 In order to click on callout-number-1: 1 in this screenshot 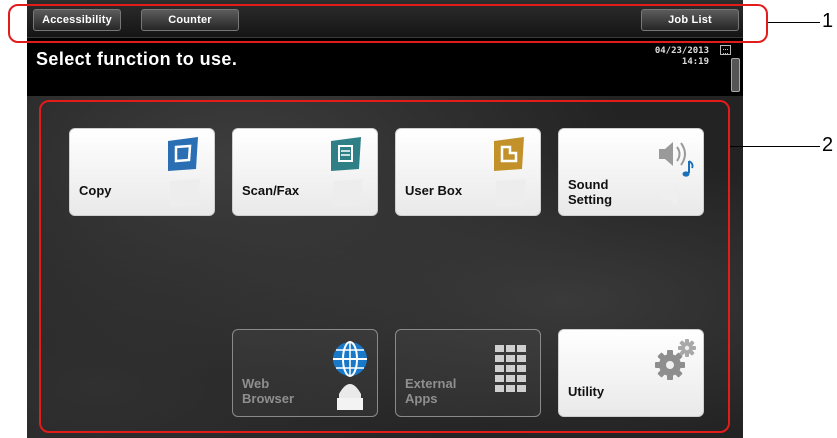, I will do `click(828, 21)`.